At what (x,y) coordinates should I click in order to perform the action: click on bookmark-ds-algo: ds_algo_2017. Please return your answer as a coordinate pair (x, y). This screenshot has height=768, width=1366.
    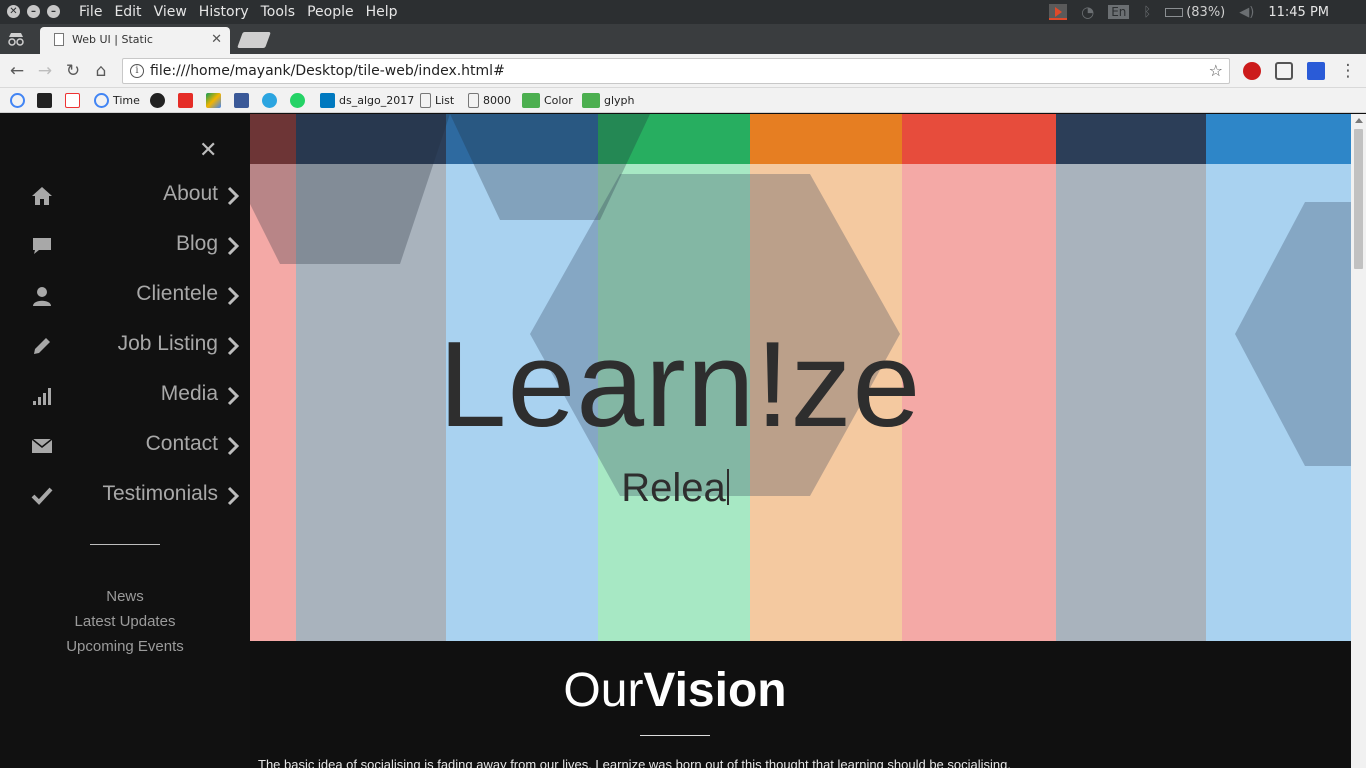
    Looking at the image, I should click on (367, 100).